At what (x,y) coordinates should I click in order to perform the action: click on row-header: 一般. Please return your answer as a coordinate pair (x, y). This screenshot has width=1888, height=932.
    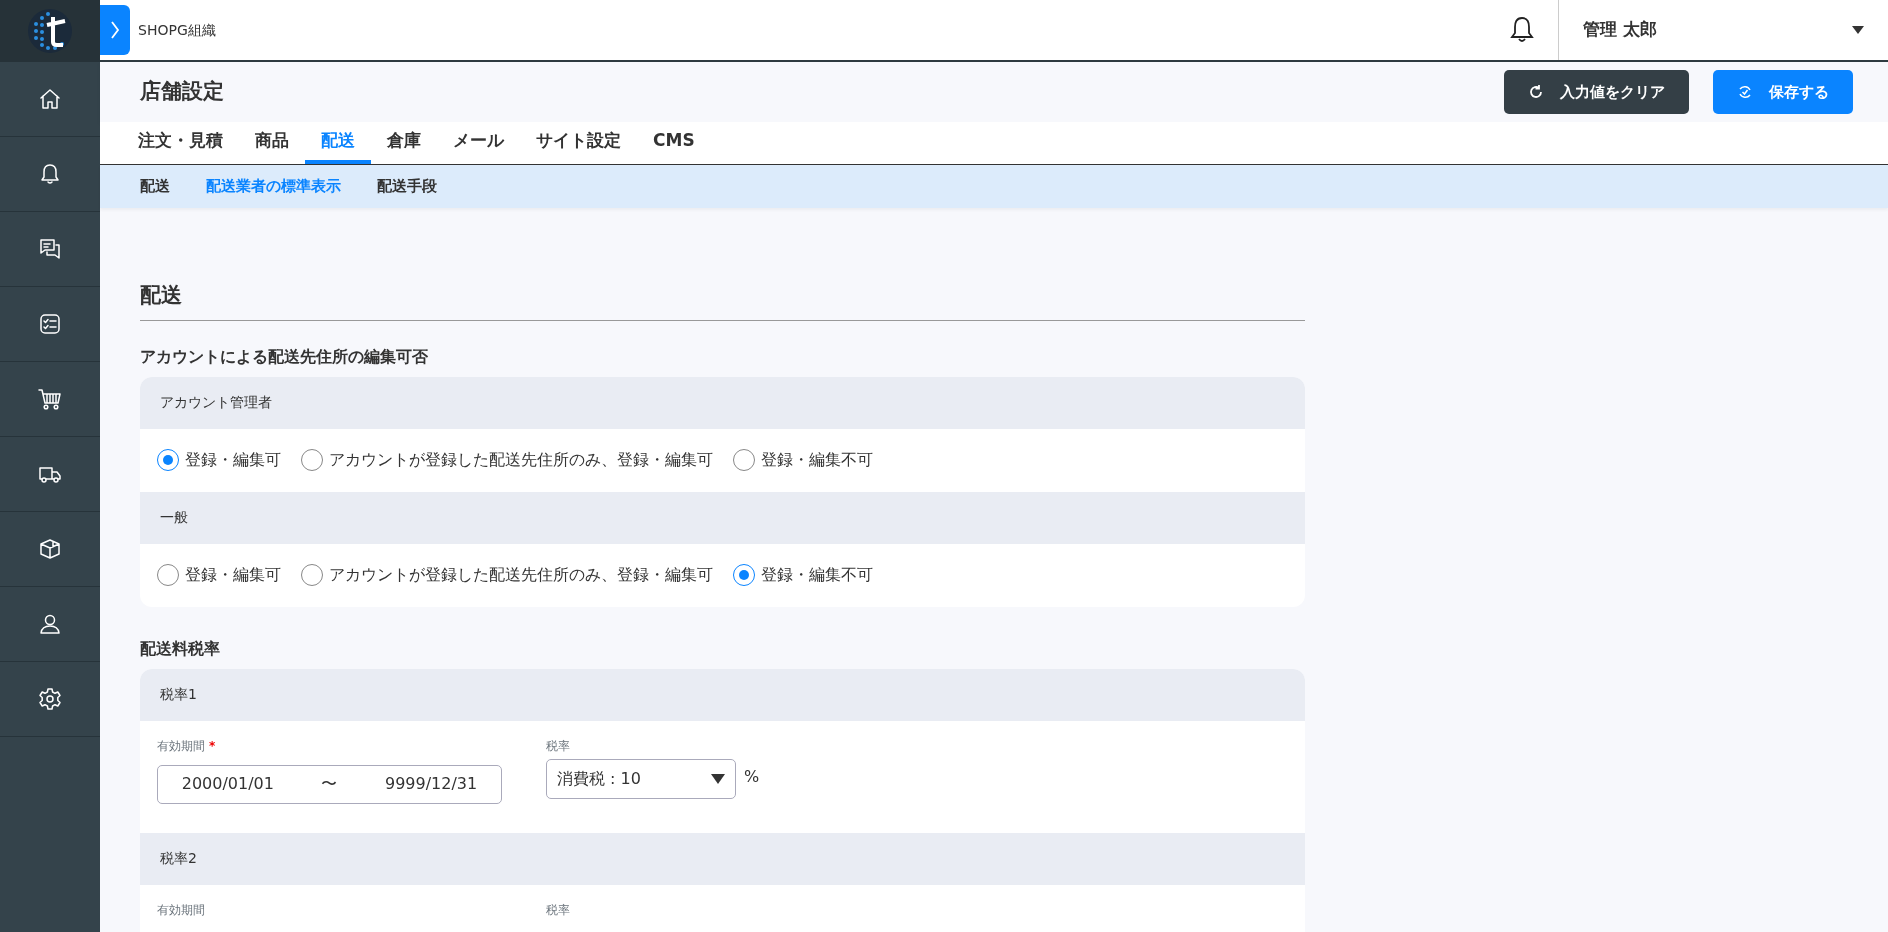
    Looking at the image, I should click on (722, 517).